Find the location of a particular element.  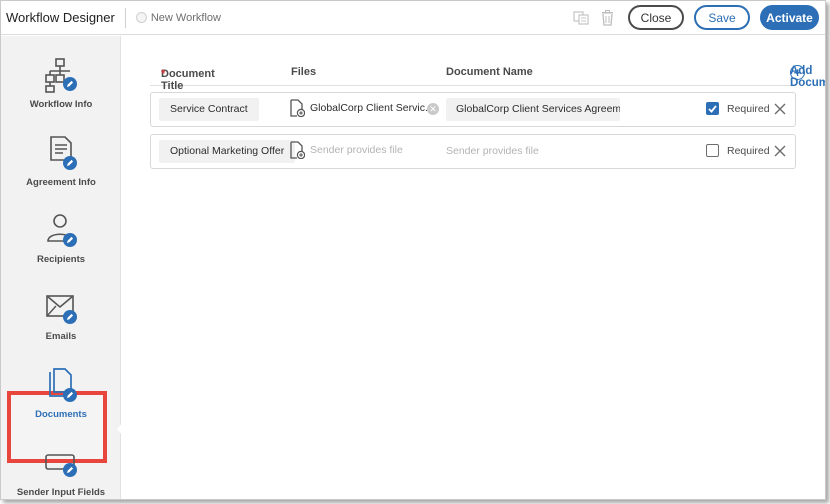

close-button: Close is located at coordinates (656, 17).